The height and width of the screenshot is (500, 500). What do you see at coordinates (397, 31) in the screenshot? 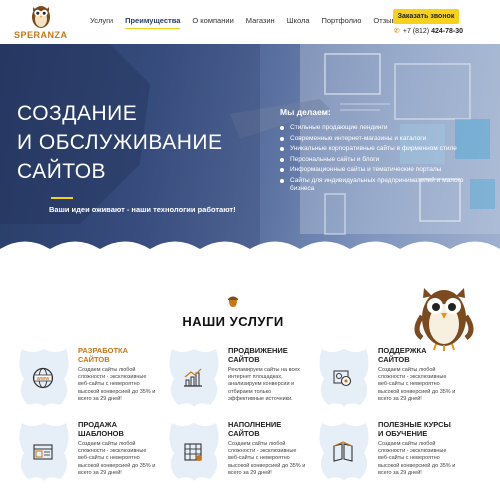
I see `phone-icon: ✆` at bounding box center [397, 31].